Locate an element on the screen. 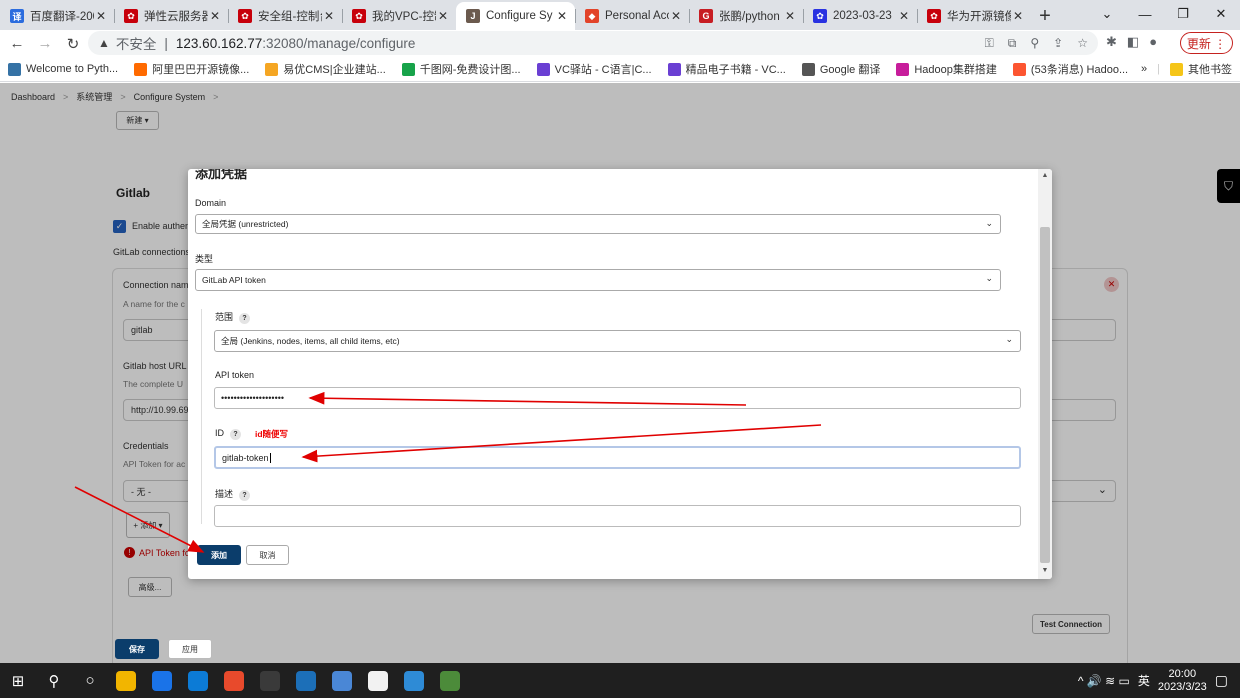  image-app-icon is located at coordinates (450, 680).